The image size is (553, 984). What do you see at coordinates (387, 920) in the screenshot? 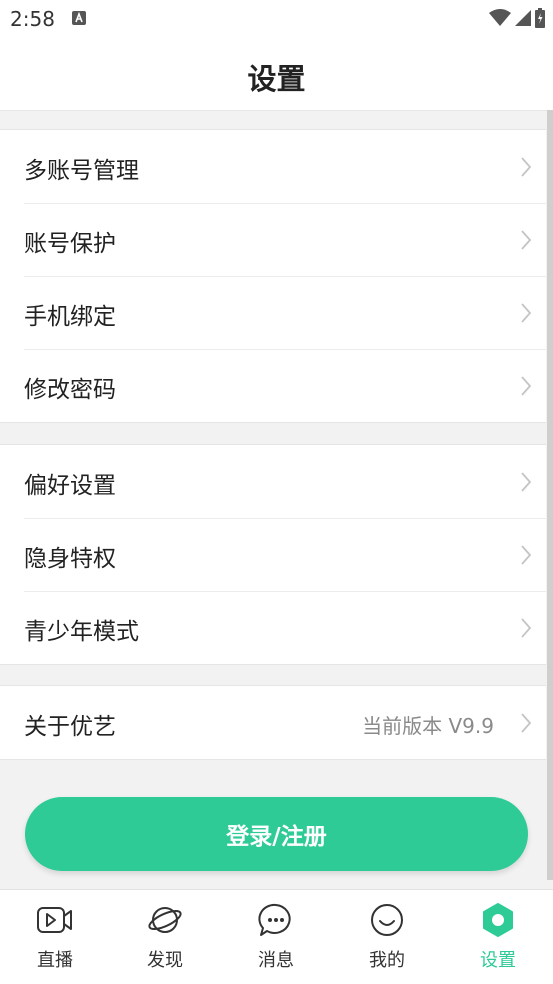
I see `smiley-icon` at bounding box center [387, 920].